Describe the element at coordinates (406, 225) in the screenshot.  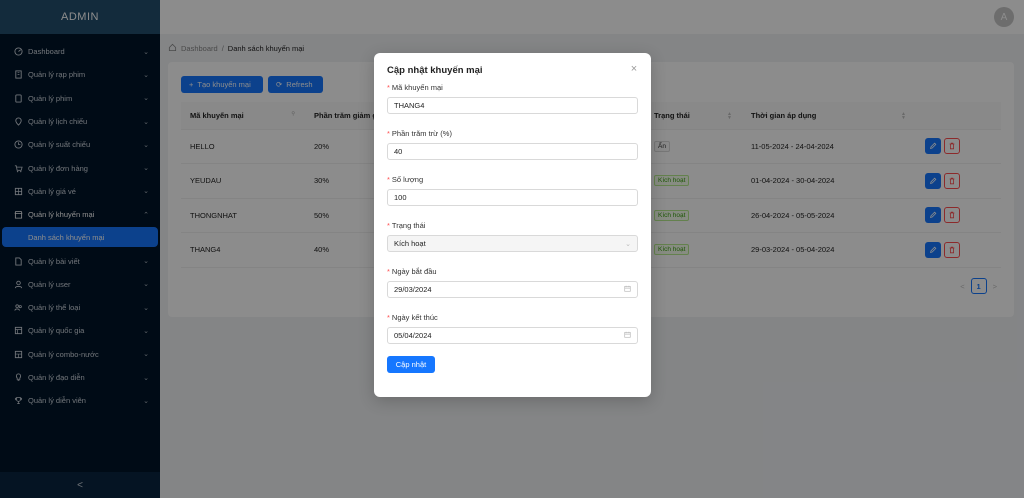
I see `field-label-status: * Trạng thái` at that location.